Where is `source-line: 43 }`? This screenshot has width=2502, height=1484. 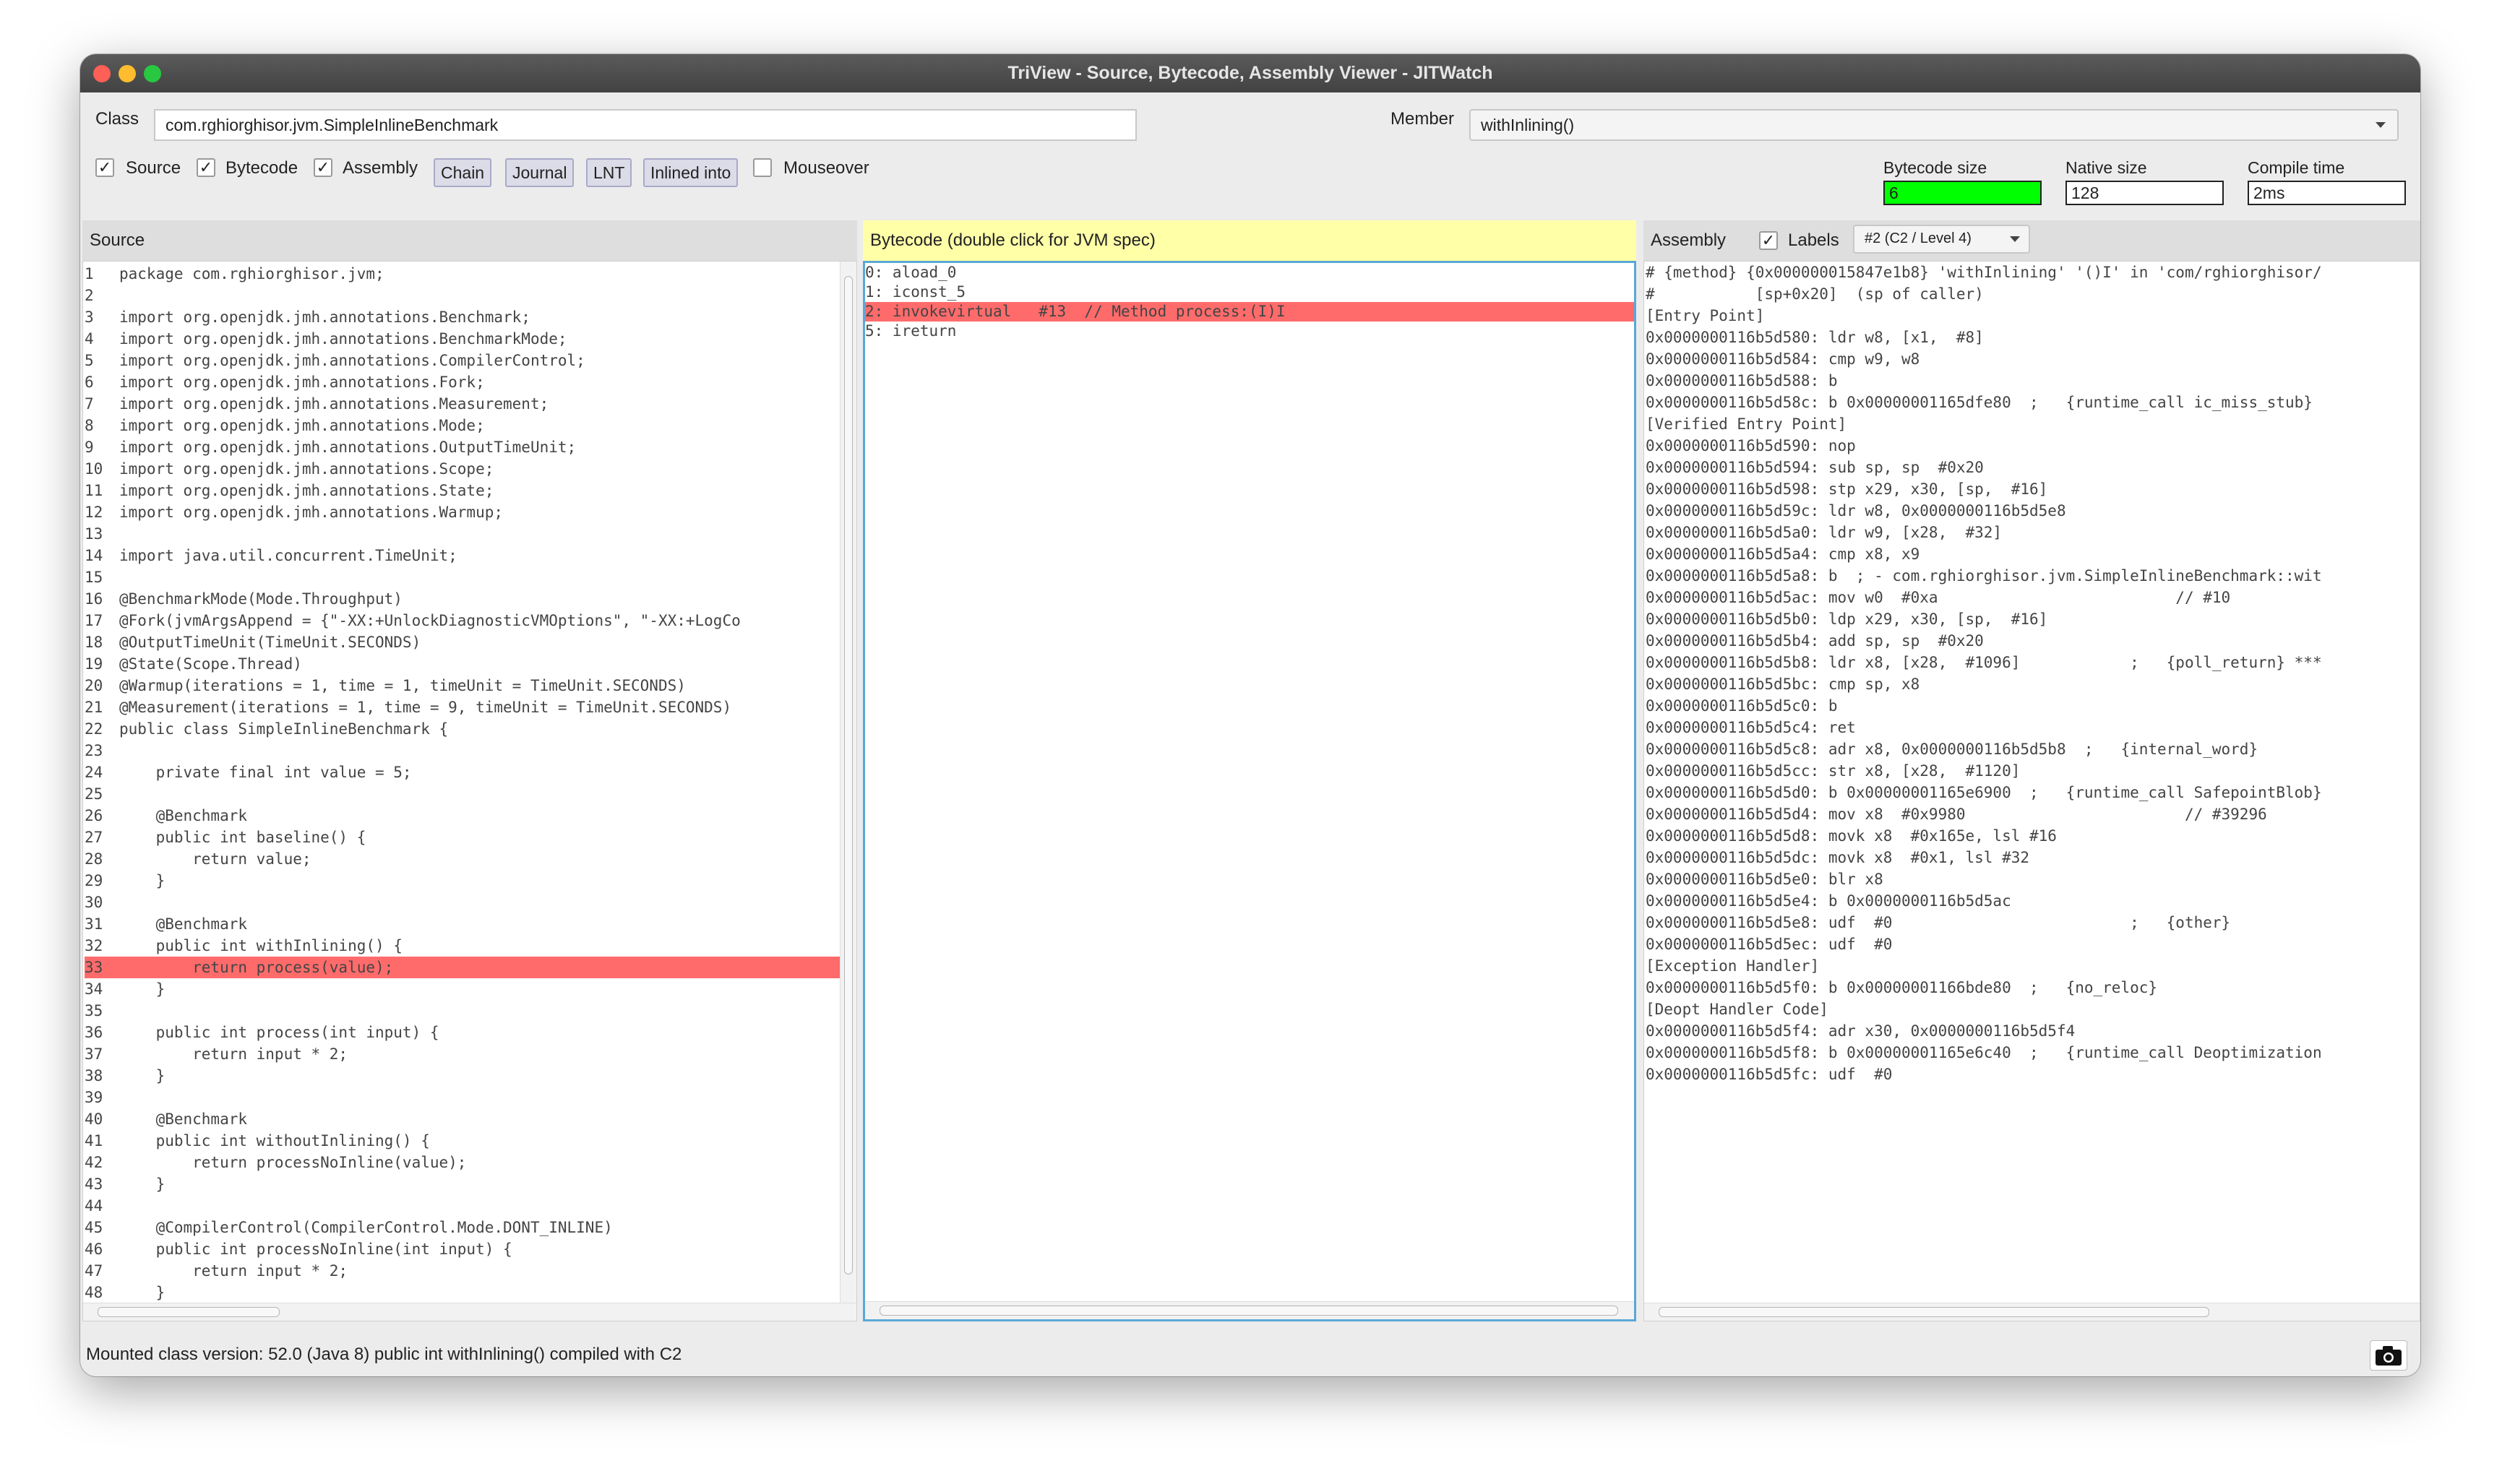
source-line: 43 } is located at coordinates (470, 1184).